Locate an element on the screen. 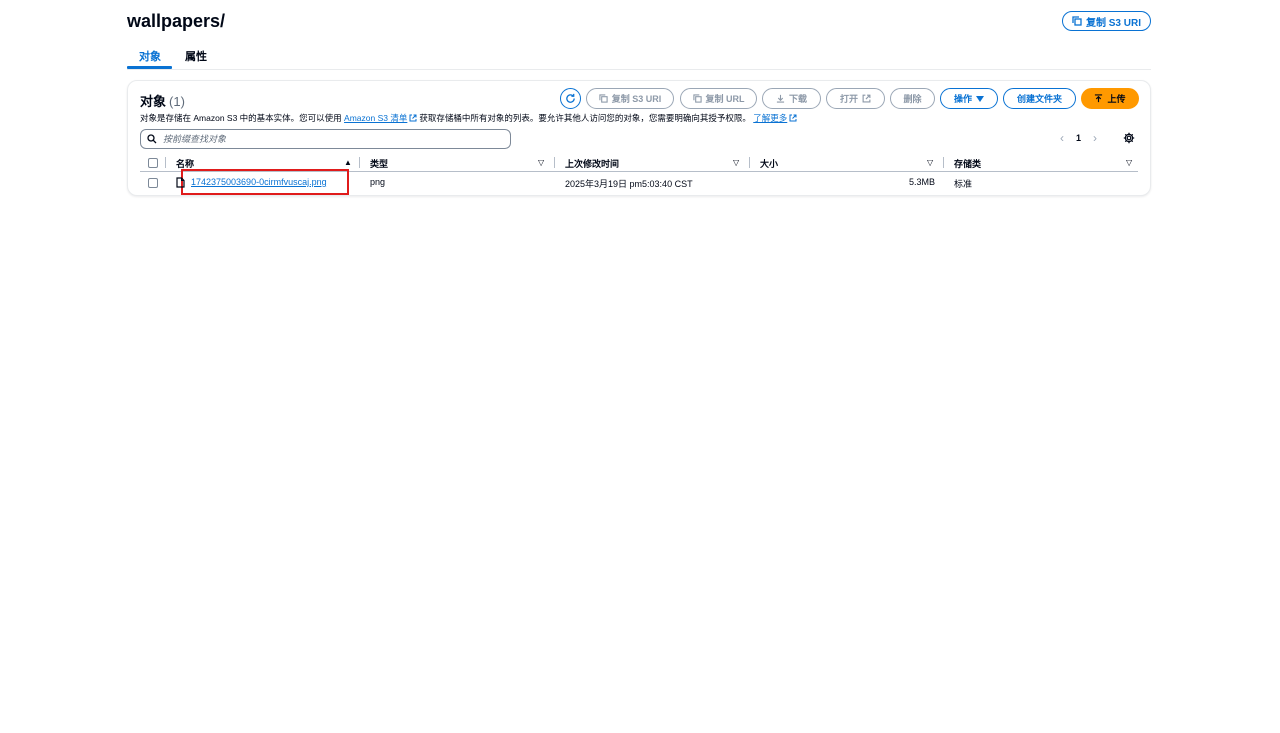 This screenshot has height=733, width=1280. download-button: 下载 is located at coordinates (791, 98).